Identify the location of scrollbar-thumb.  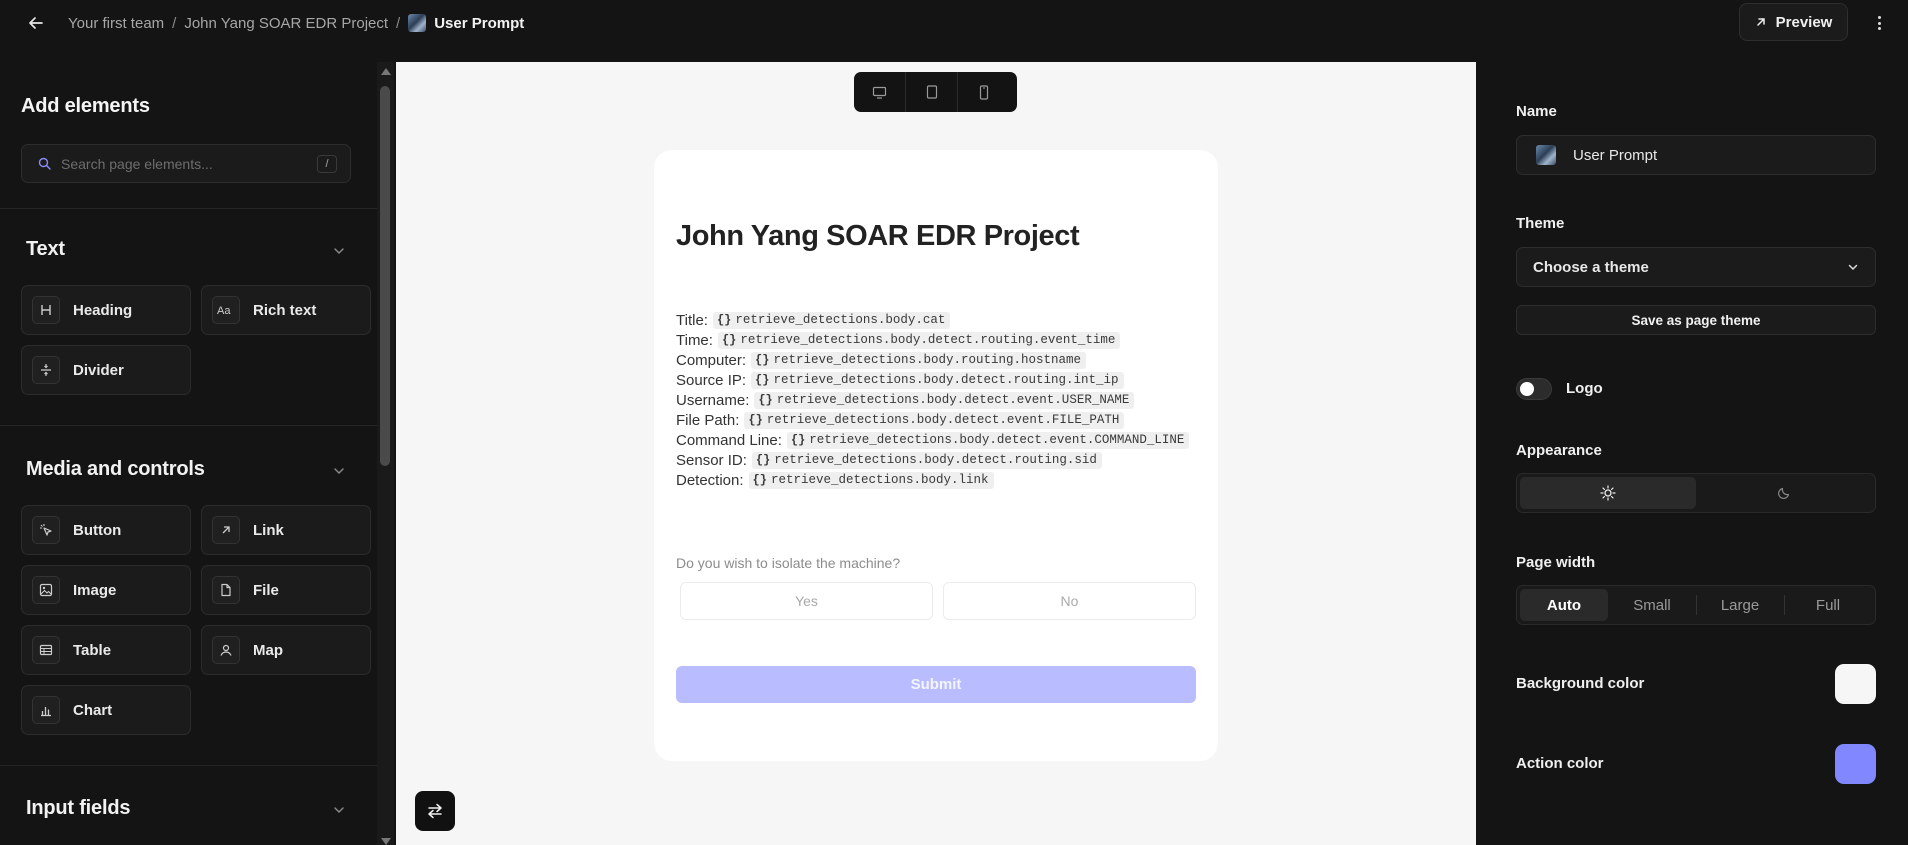
(385, 276).